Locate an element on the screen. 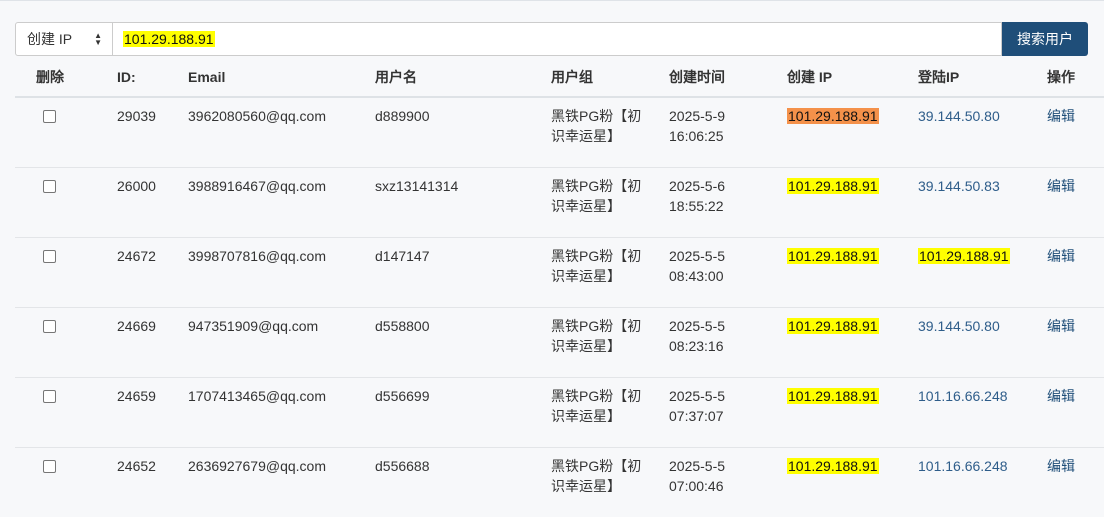 The height and width of the screenshot is (517, 1104). cell-created-time: 16:06:25 is located at coordinates (728, 136).